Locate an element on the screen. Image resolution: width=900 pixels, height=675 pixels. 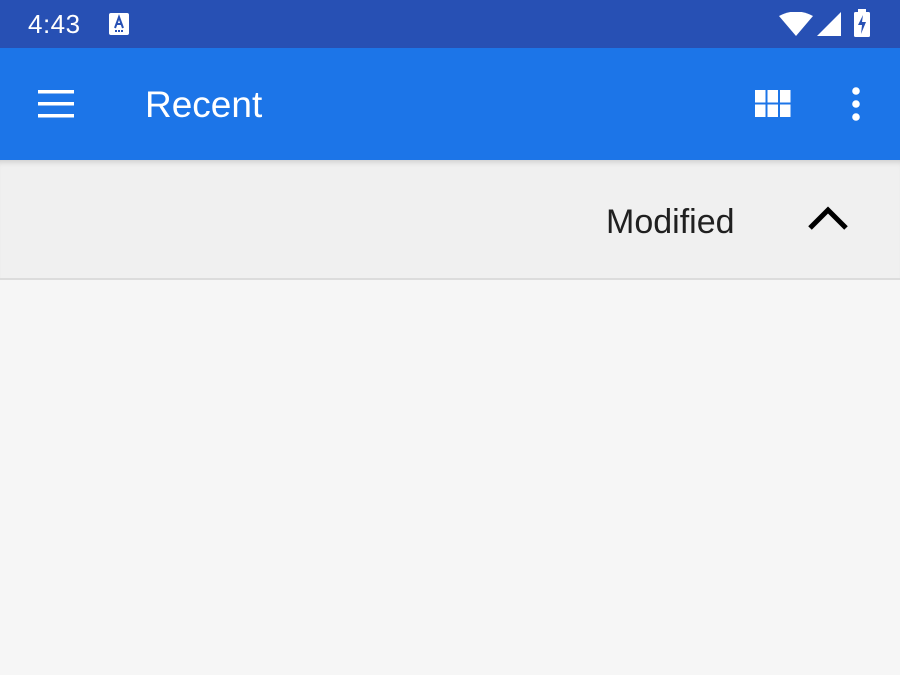
hamburger-menu-icon is located at coordinates (56, 104).